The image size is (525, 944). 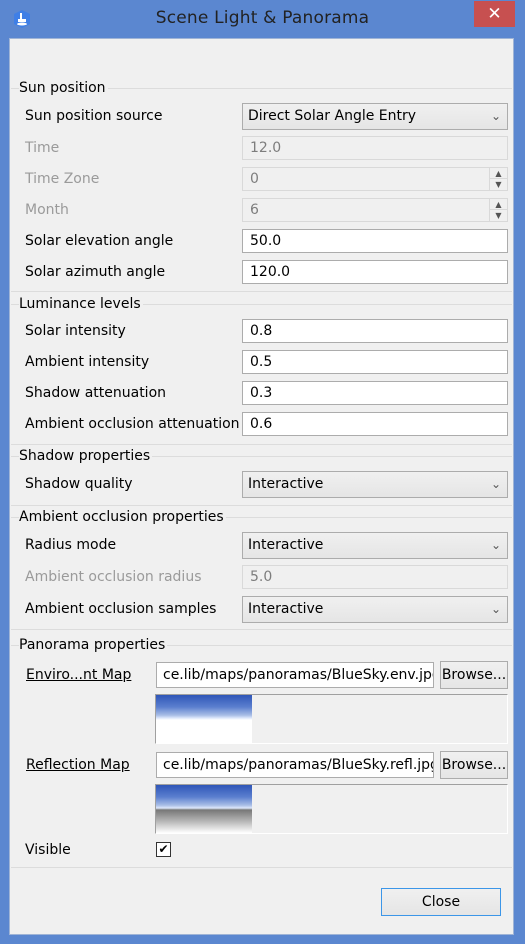 What do you see at coordinates (63, 88) in the screenshot?
I see `group-title: Sun position` at bounding box center [63, 88].